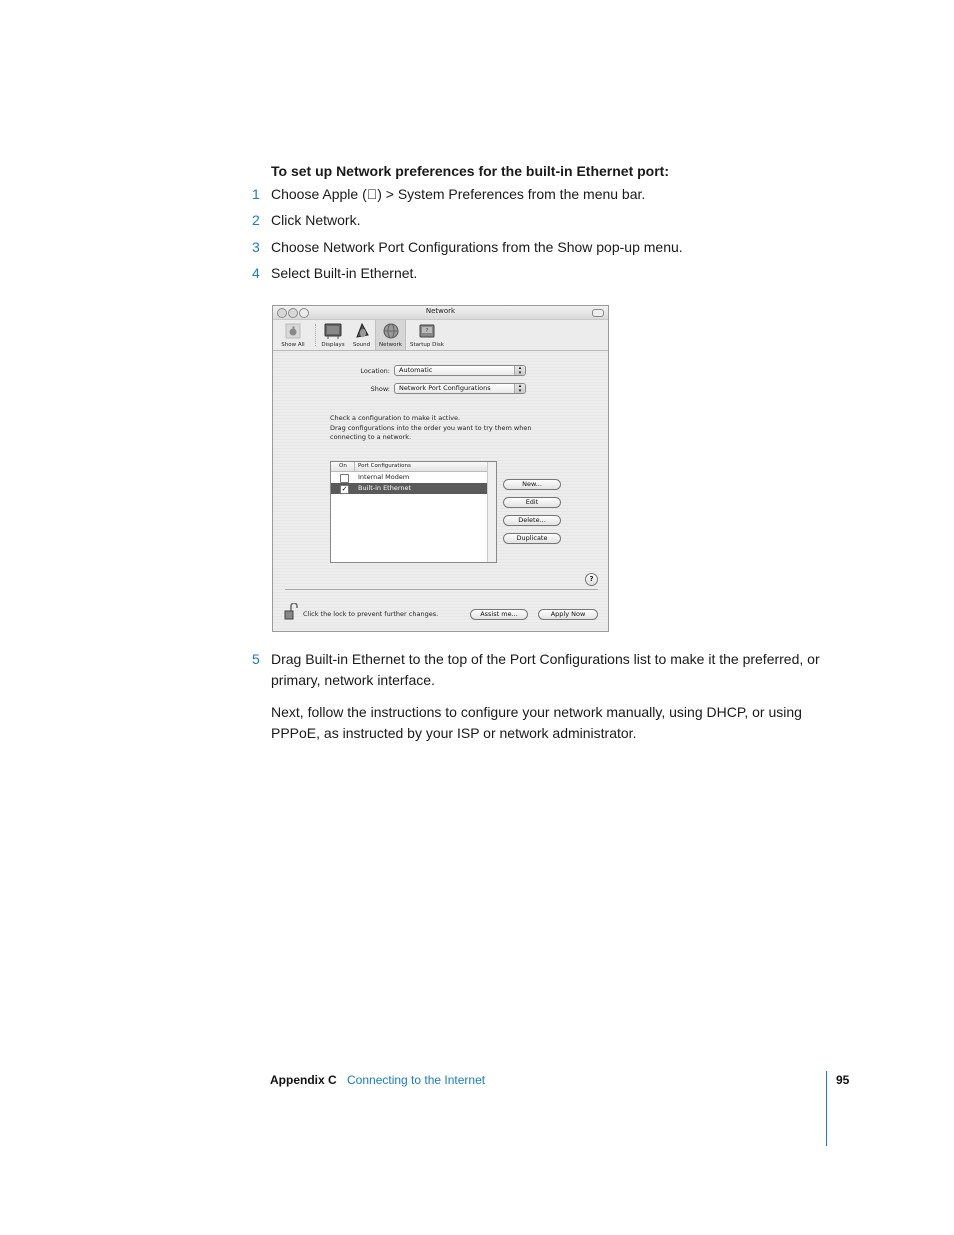 This screenshot has width=954, height=1235. I want to click on toolbar-label: Show All, so click(293, 345).